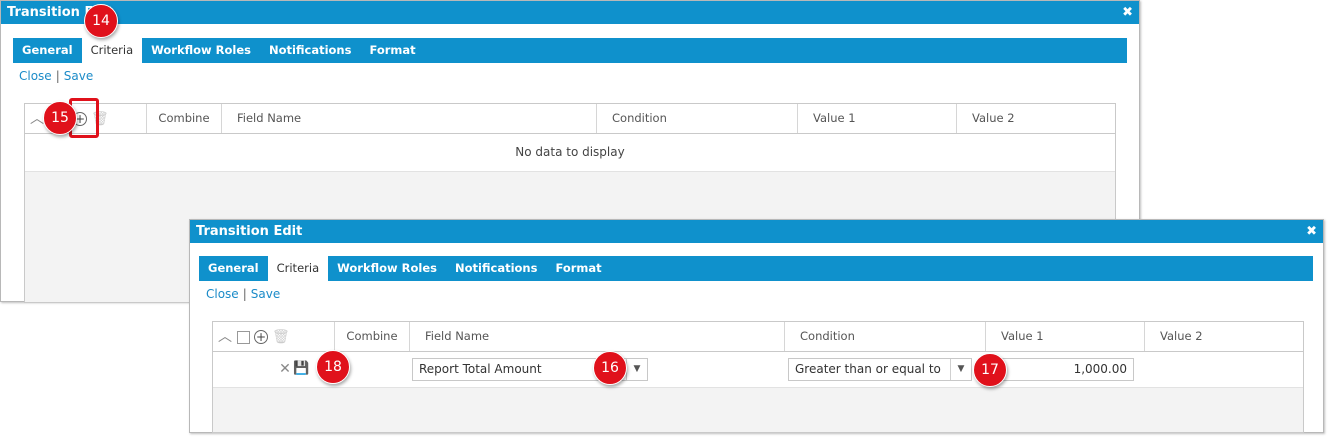 This screenshot has height=445, width=1339. Describe the element at coordinates (990, 370) in the screenshot. I see `callout-badge-17: 17` at that location.